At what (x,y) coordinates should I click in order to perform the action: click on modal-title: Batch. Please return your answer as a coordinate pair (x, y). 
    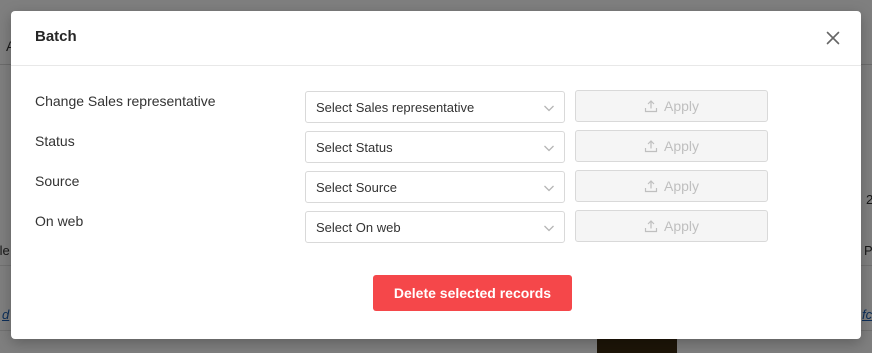
    Looking at the image, I should click on (56, 36).